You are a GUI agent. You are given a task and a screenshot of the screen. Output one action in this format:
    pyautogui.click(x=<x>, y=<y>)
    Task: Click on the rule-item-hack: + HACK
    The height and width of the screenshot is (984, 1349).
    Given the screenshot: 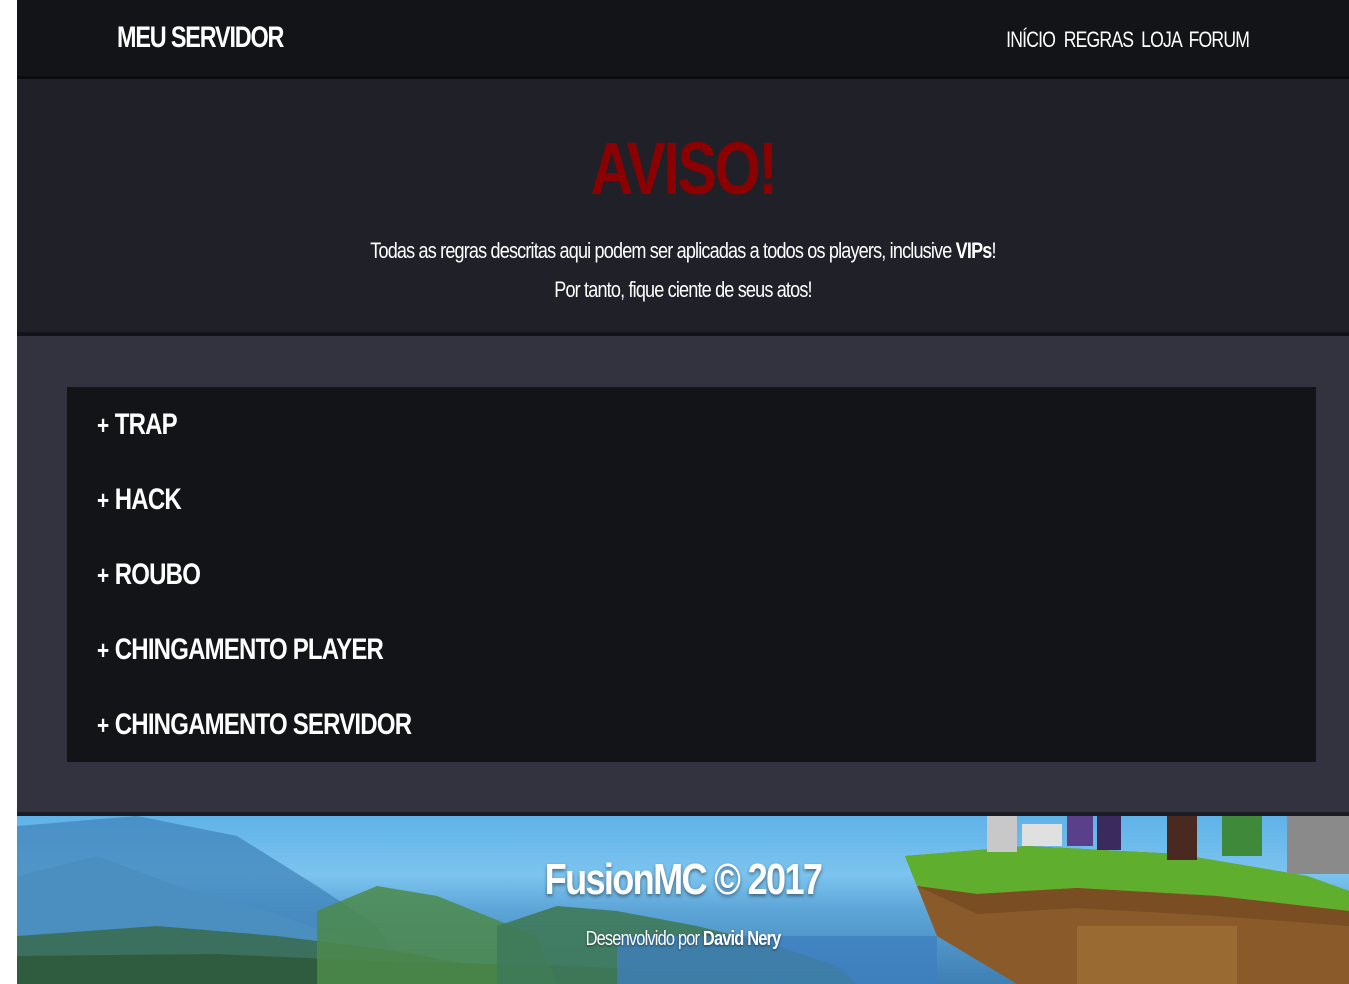 What is the action you would take?
    pyautogui.click(x=139, y=500)
    